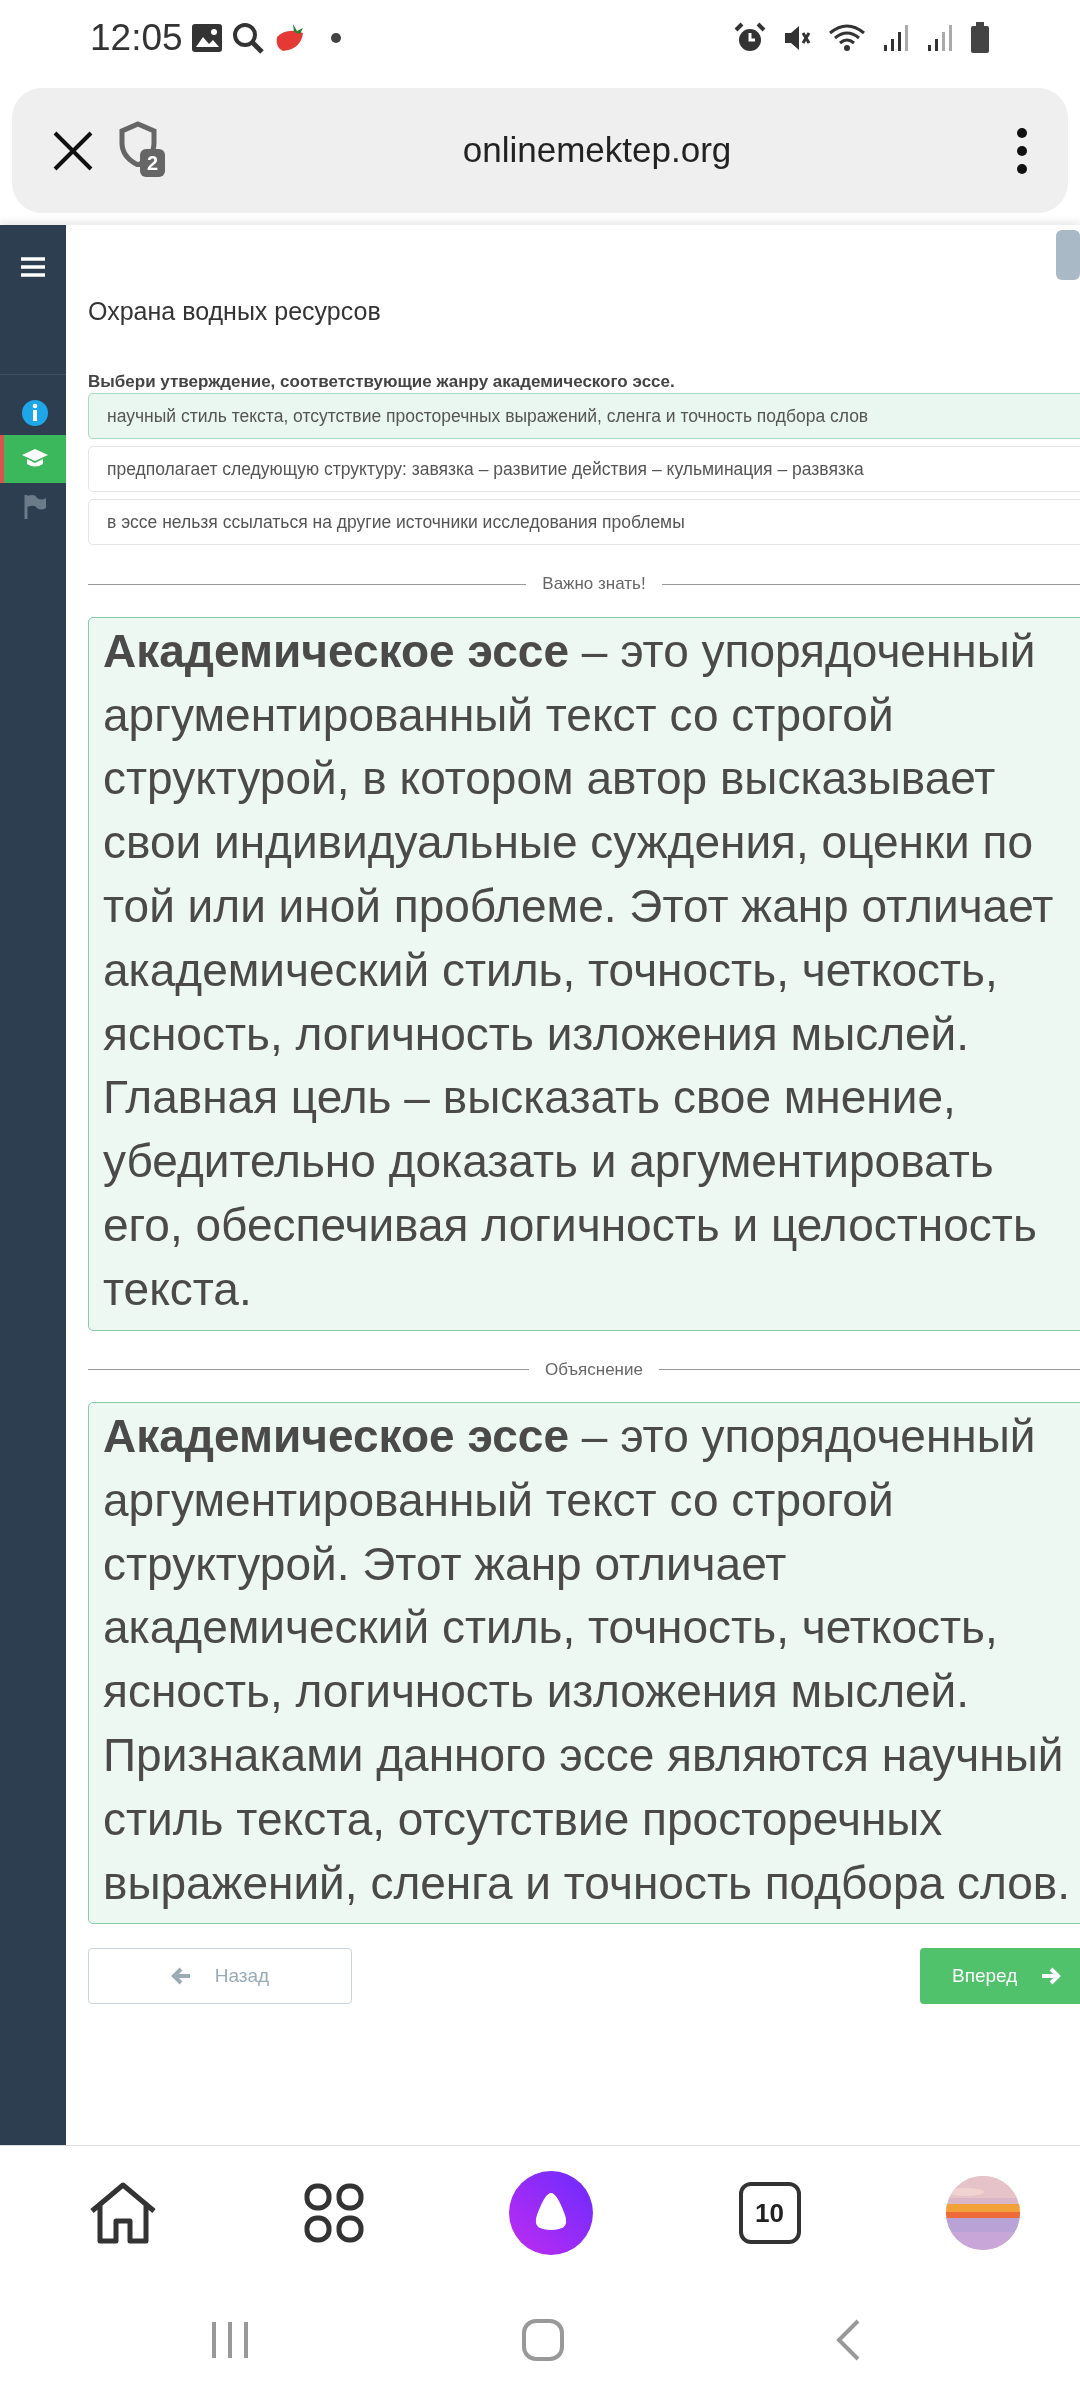 This screenshot has width=1080, height=2400. Describe the element at coordinates (584, 415) in the screenshot. I see `answer-option: научный стиль текста, отсутствие просторечных выражений, сленга и точность подбора слов` at that location.